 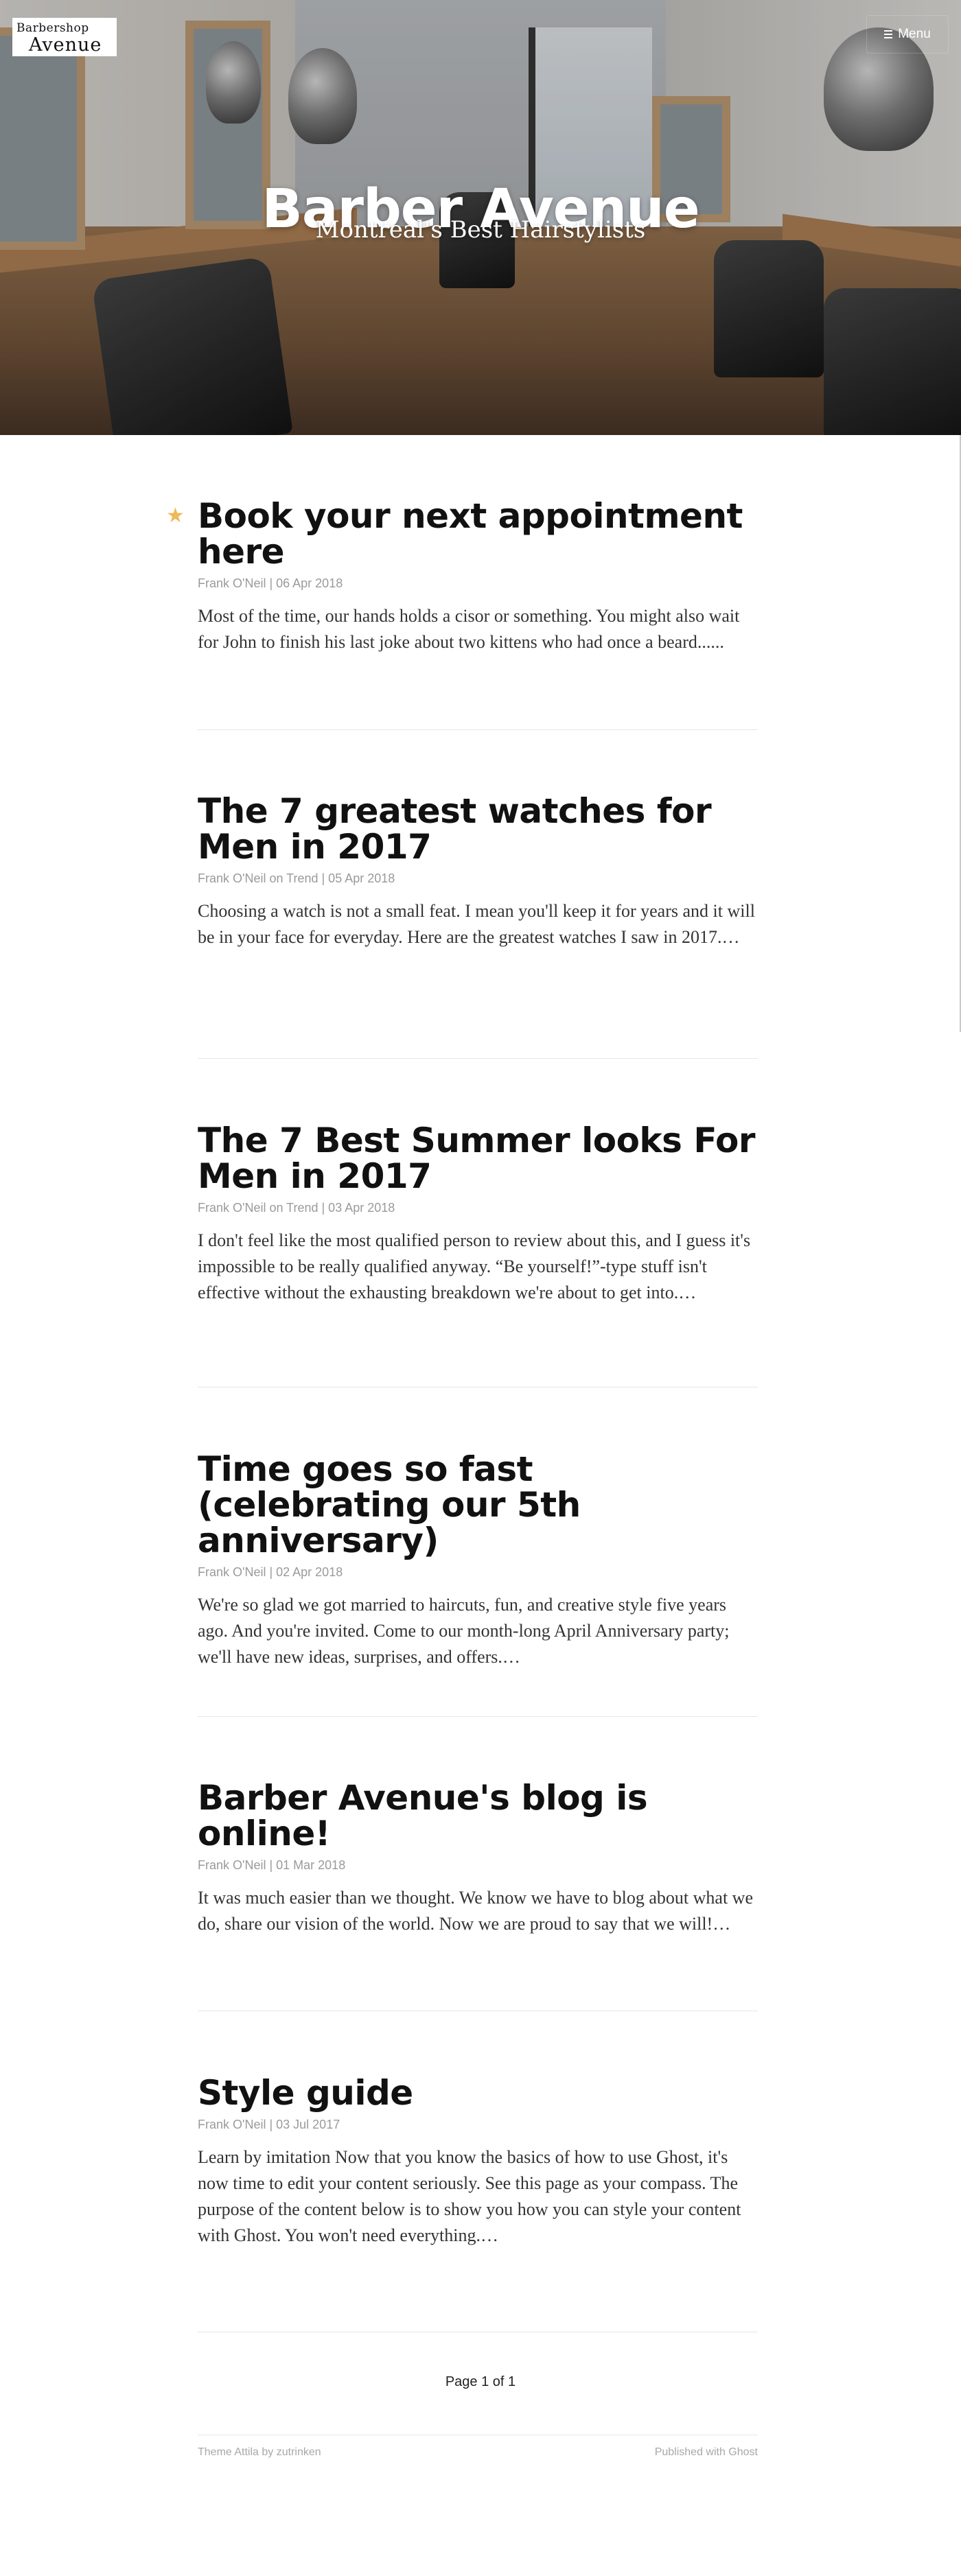 I want to click on post-meta: Frank O'Neil | 06 Apr 2018, so click(x=270, y=583).